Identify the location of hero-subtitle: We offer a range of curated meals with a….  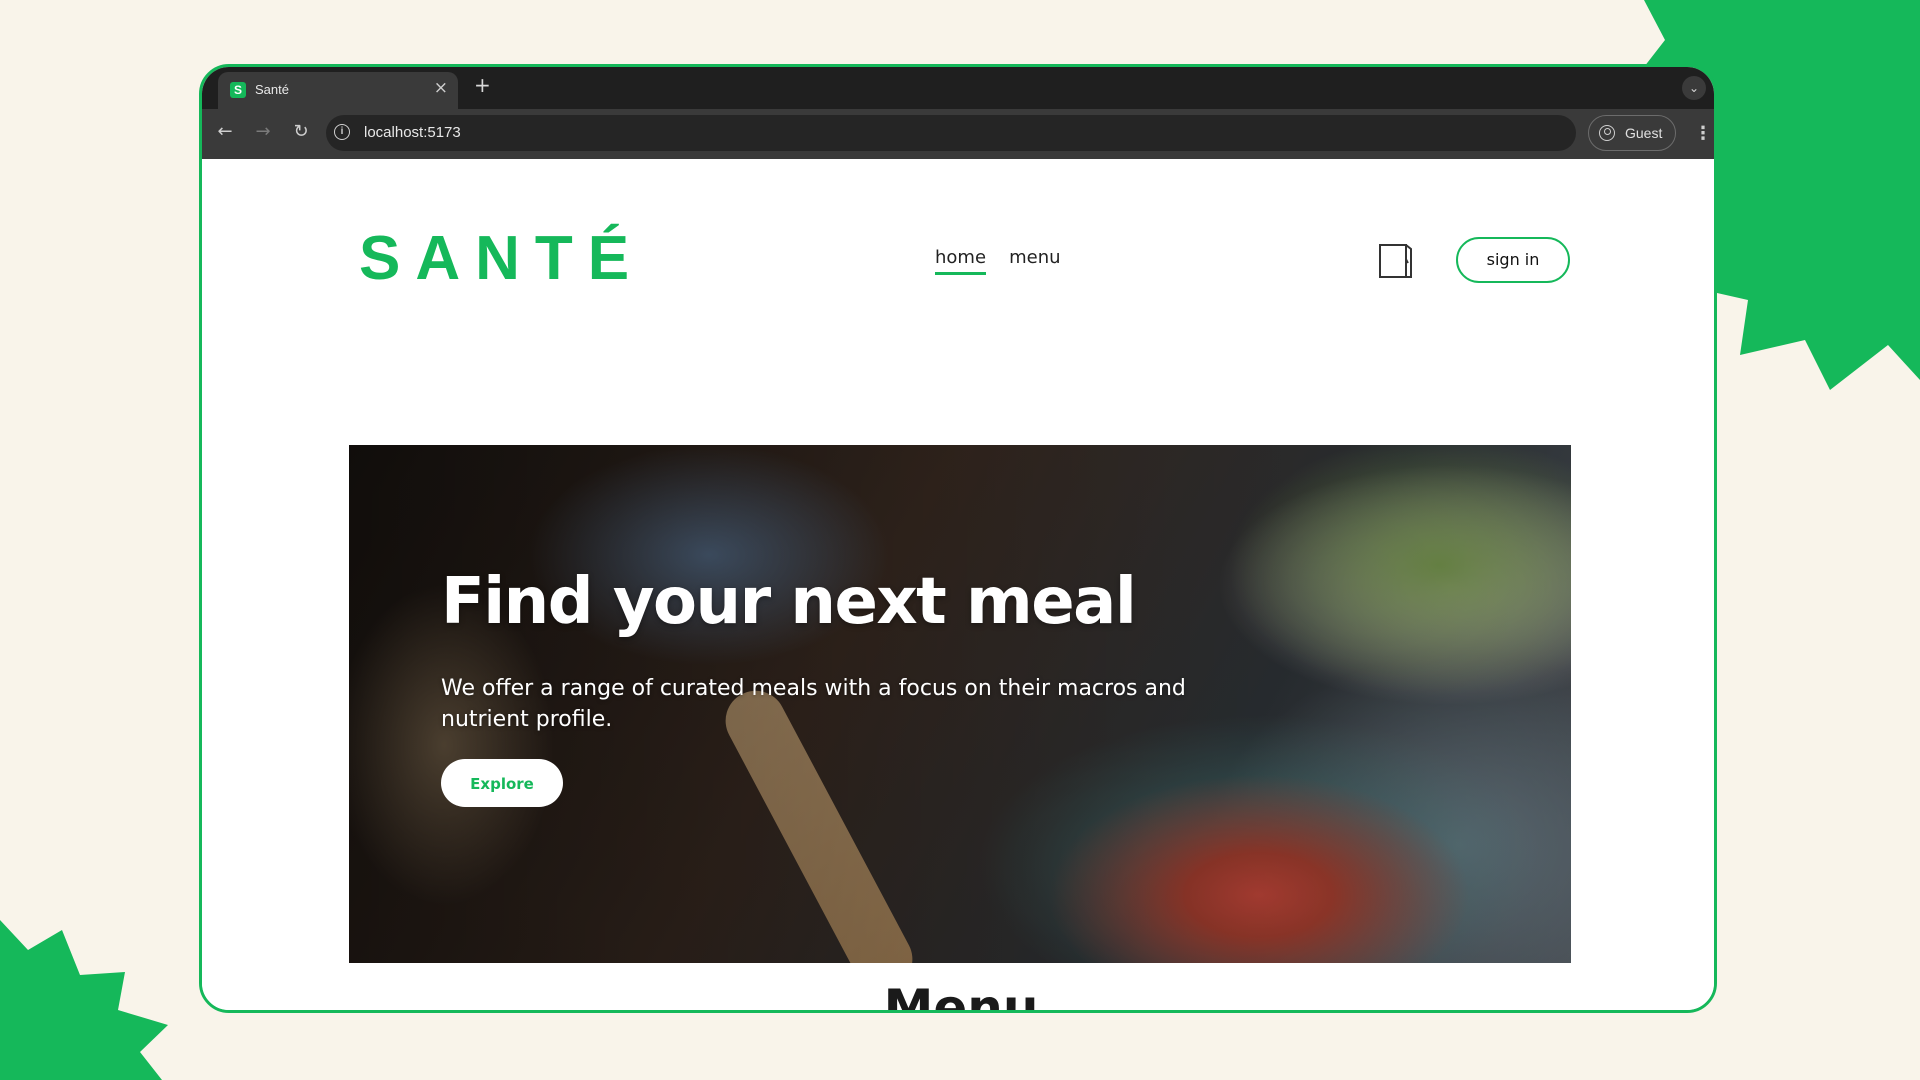
(813, 704).